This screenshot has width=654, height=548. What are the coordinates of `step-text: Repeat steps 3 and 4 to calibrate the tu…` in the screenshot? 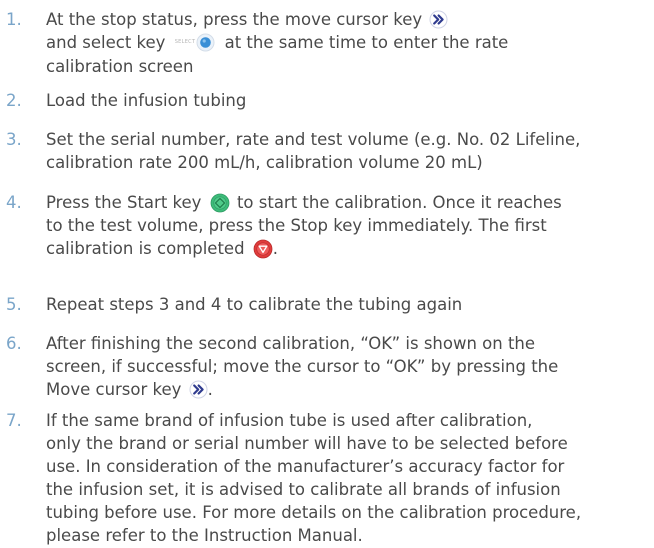 It's located at (349, 304).